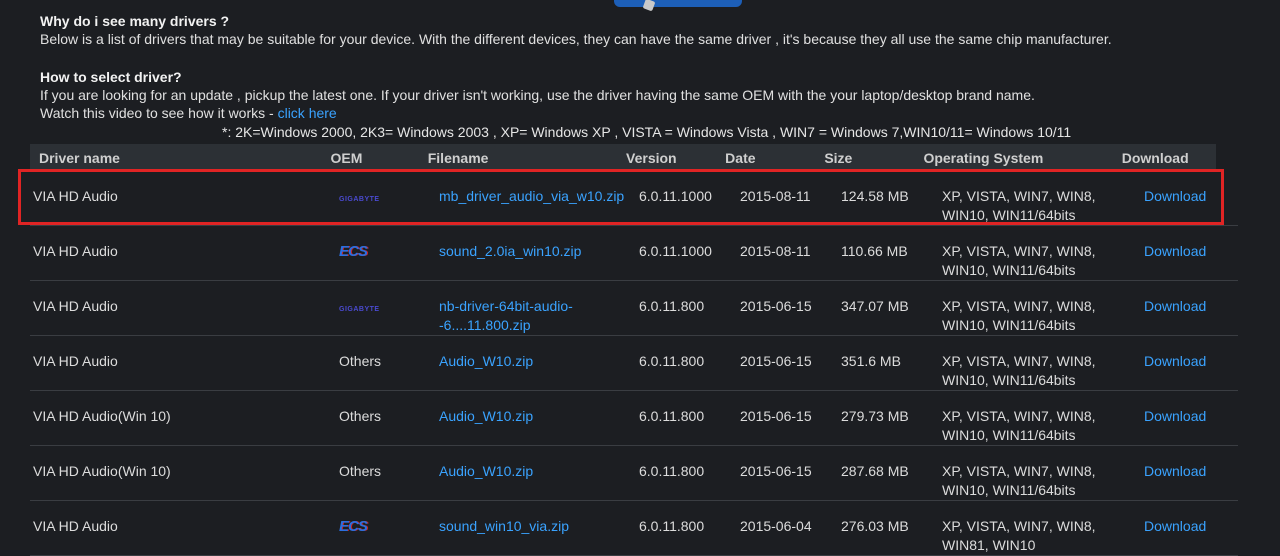 The height and width of the screenshot is (556, 1280). Describe the element at coordinates (504, 526) in the screenshot. I see `filename-link: sound_win10_via.zip` at that location.